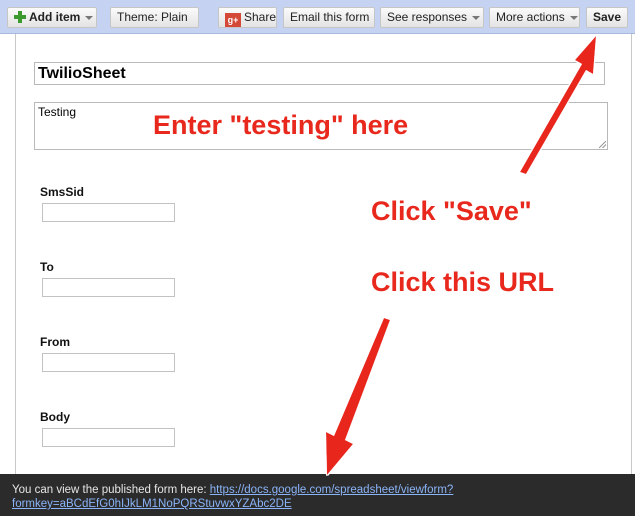 This screenshot has height=516, width=635. I want to click on annotation-click-url: Click this URL, so click(463, 282).